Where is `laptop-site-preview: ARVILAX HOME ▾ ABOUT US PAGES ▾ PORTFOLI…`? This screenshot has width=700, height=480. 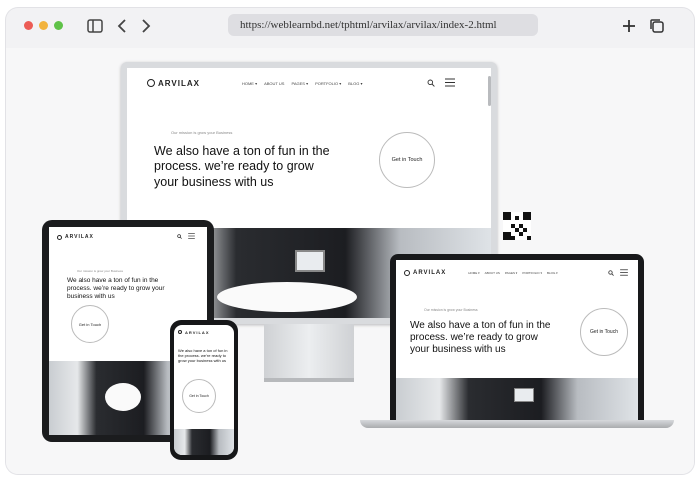
laptop-site-preview: ARVILAX HOME ▾ ABOUT US PAGES ▾ PORTFOLI… is located at coordinates (517, 340).